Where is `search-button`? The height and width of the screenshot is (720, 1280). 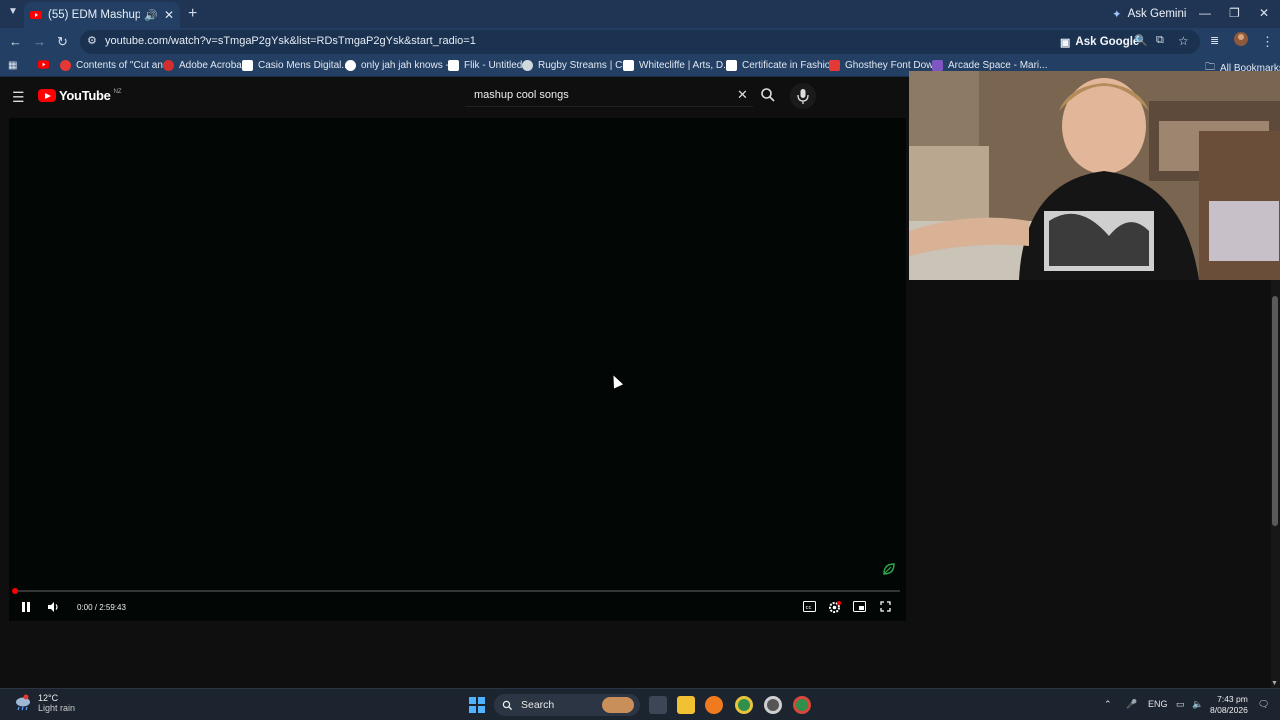 search-button is located at coordinates (768, 95).